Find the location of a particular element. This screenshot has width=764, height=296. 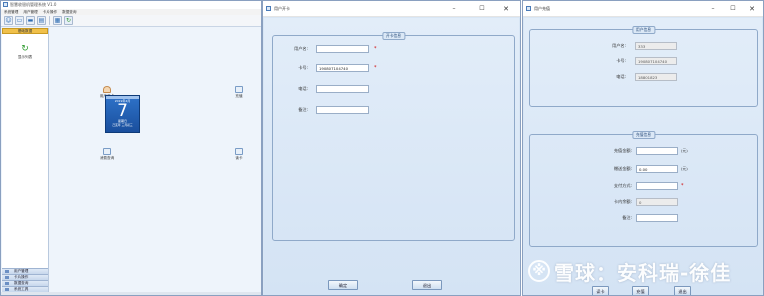

user-info-group: 用户信息 is located at coordinates (643, 66).